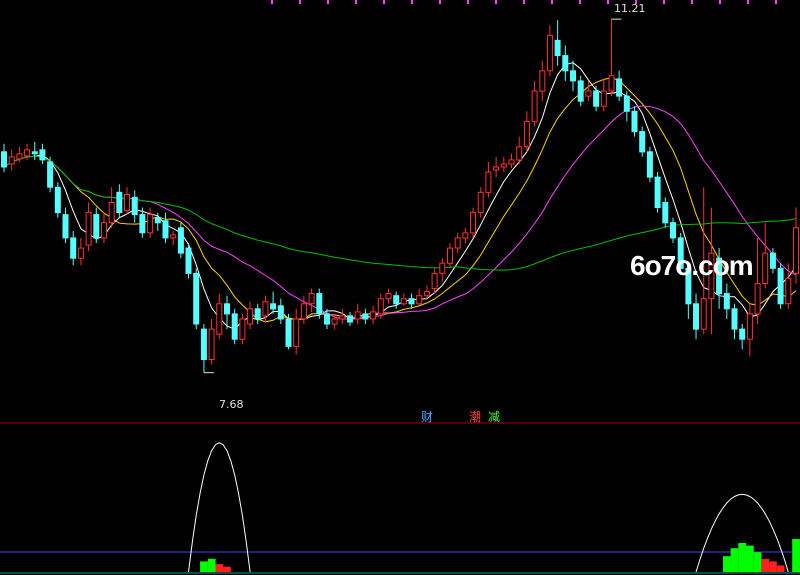 This screenshot has width=800, height=575. Describe the element at coordinates (524, 2) in the screenshot. I see `top-axis-ticks` at that location.